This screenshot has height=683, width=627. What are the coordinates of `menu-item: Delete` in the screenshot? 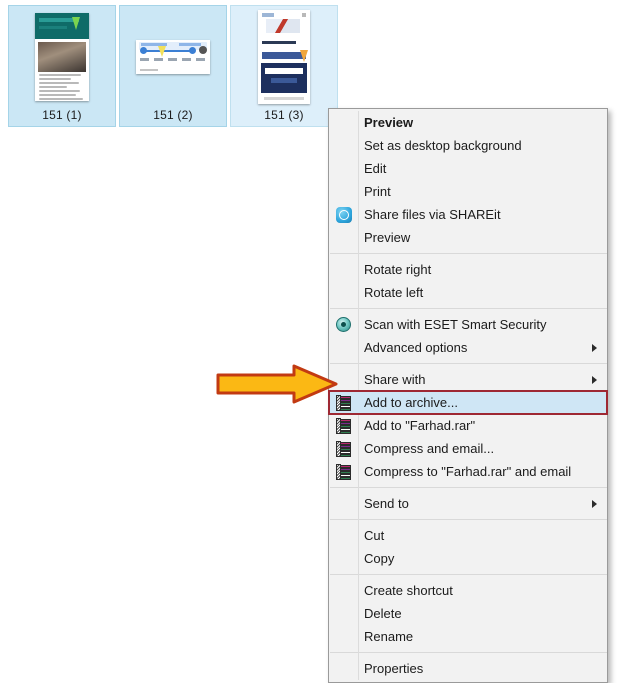 It's located at (468, 613).